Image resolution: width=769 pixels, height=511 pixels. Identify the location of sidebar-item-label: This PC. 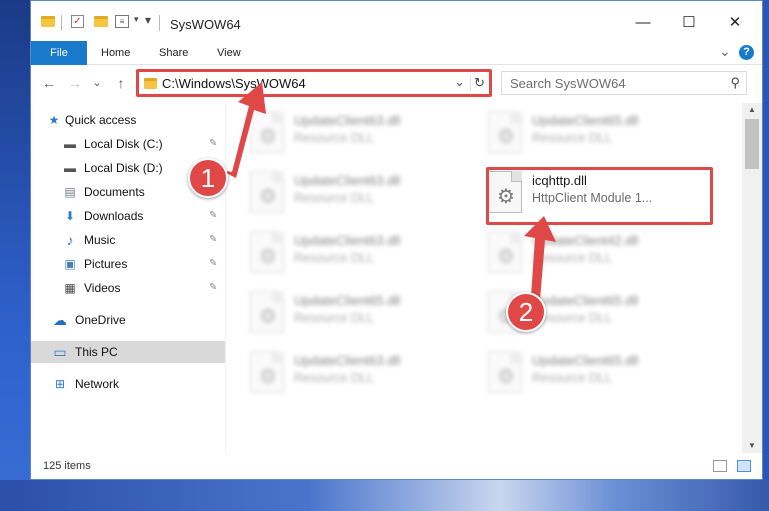
(96, 352).